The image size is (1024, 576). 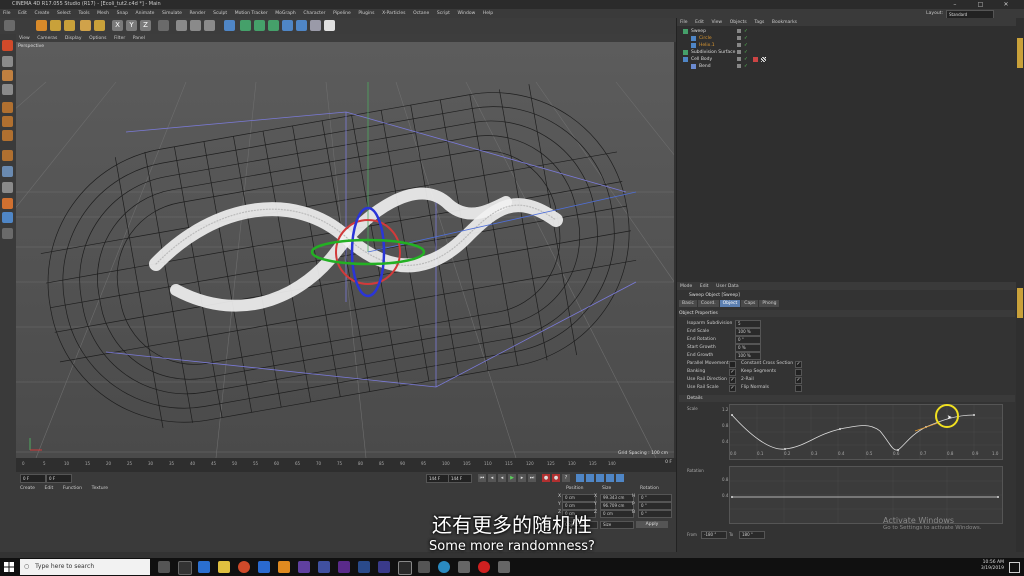 I want to click on pla-key-button, so click(x=620, y=478).